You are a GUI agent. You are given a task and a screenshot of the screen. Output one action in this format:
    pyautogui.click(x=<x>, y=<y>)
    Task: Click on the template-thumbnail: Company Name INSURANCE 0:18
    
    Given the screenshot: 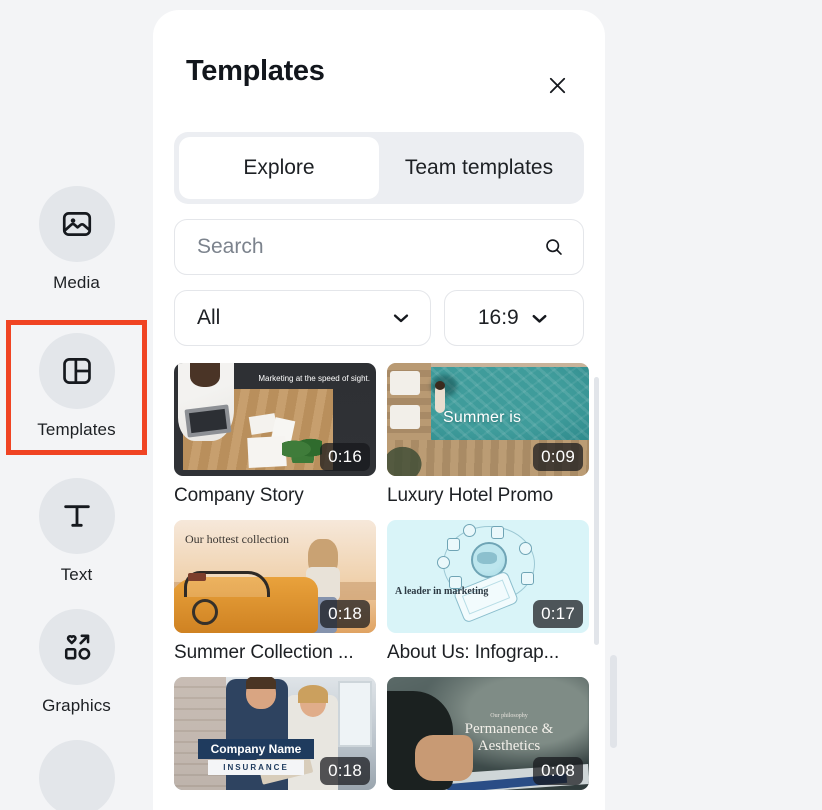 What is the action you would take?
    pyautogui.click(x=275, y=733)
    